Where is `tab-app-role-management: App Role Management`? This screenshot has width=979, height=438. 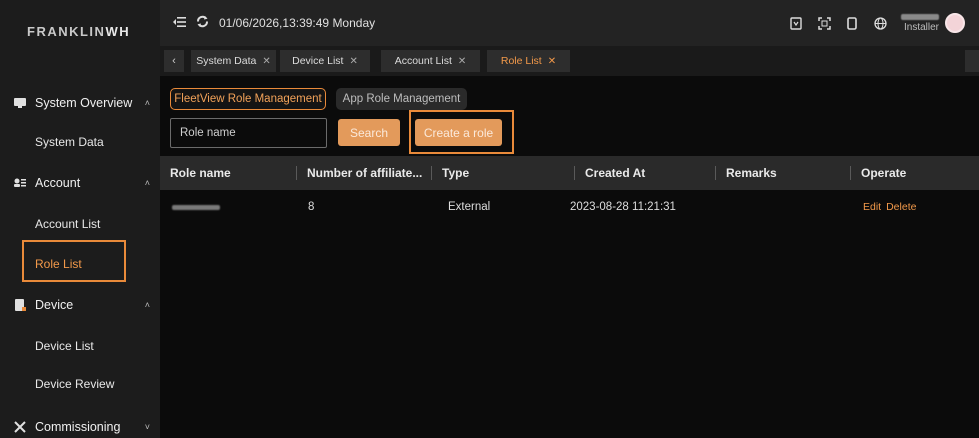 tab-app-role-management: App Role Management is located at coordinates (401, 99).